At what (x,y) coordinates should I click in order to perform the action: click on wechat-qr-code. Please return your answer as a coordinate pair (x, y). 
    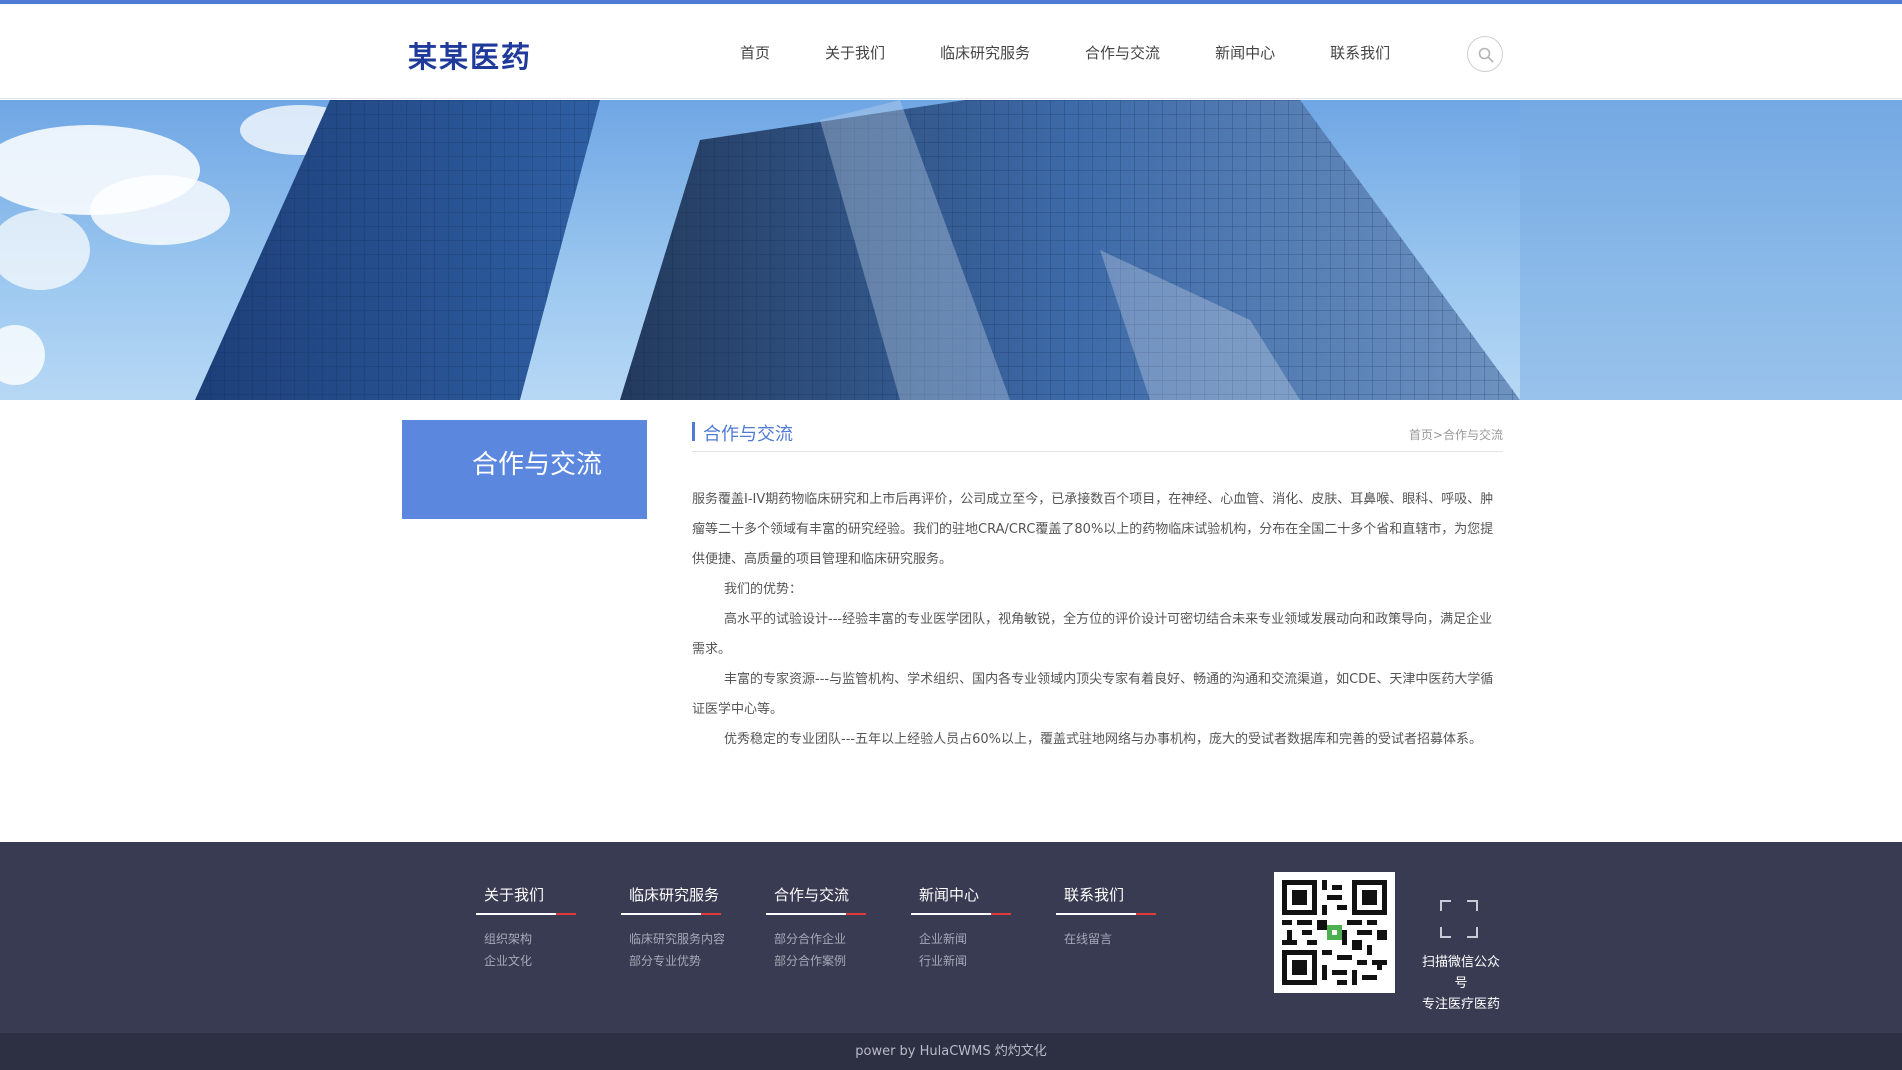
    Looking at the image, I should click on (1334, 932).